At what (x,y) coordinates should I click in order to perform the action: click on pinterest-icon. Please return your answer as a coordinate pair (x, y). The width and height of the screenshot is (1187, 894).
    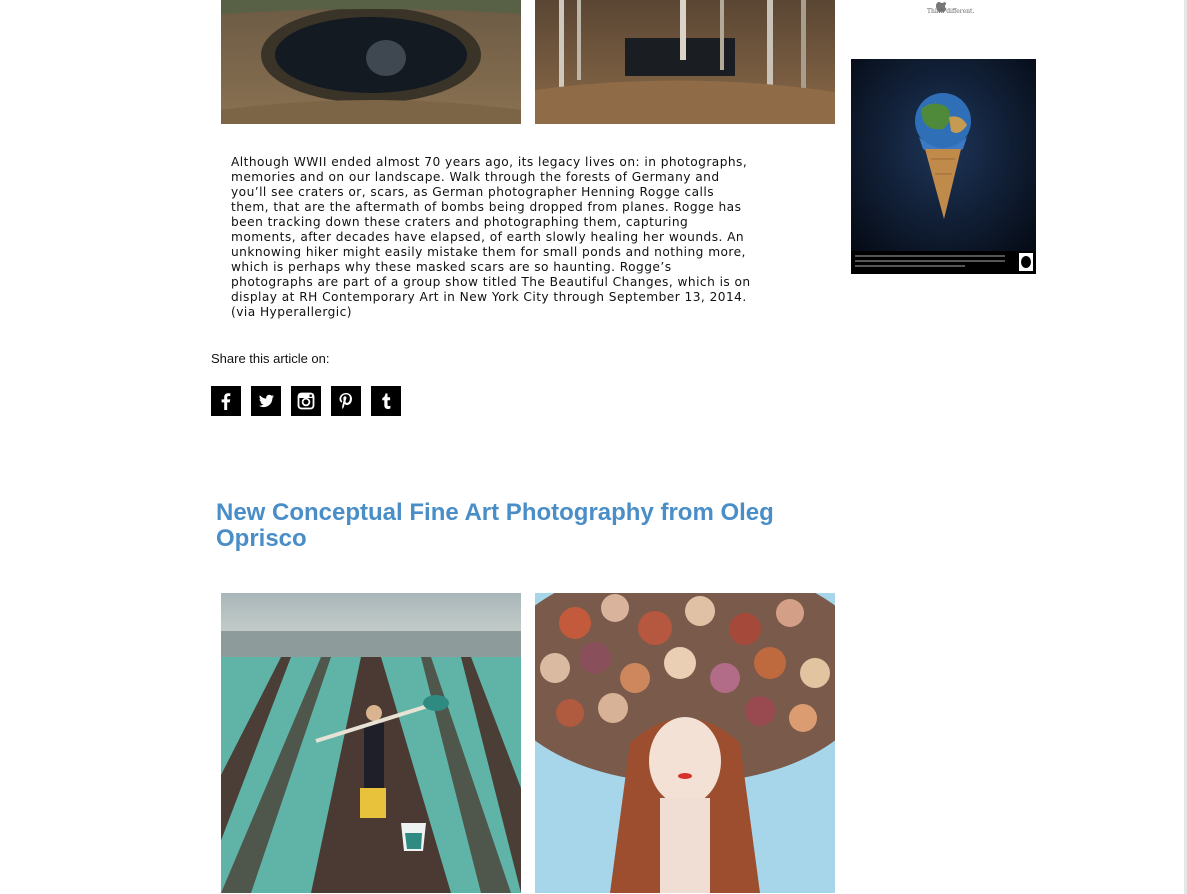
    Looking at the image, I should click on (345, 401).